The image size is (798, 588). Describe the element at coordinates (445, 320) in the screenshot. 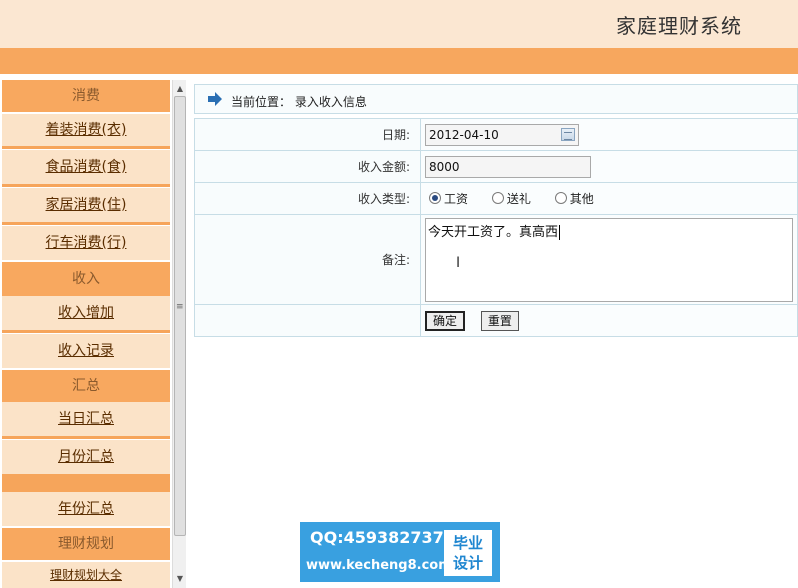

I see `confirm-button: 确定` at that location.